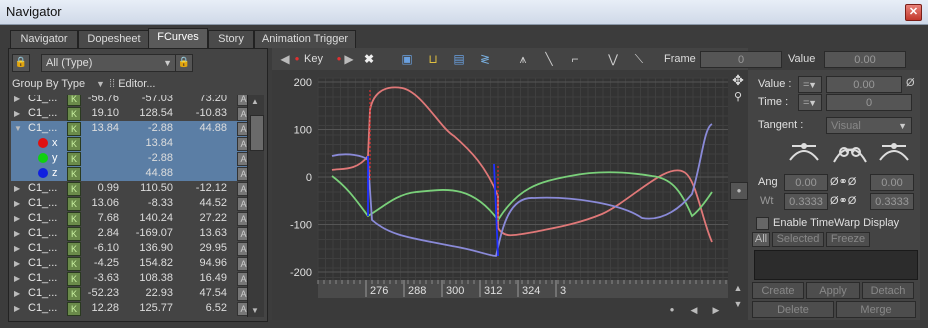  I want to click on table-row: ▶ C1_... K -52.23 22.93 47.54 A, so click(130, 293).